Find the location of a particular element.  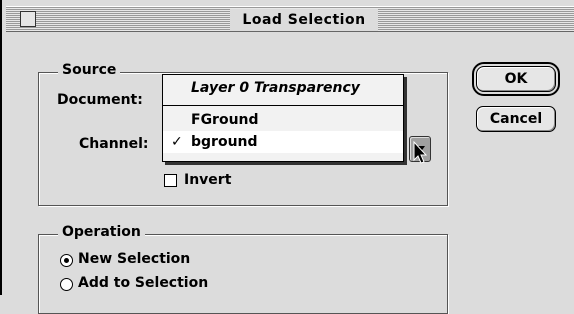

menu-item-layer-0-transparency: Layer 0 Transparency is located at coordinates (283, 88).